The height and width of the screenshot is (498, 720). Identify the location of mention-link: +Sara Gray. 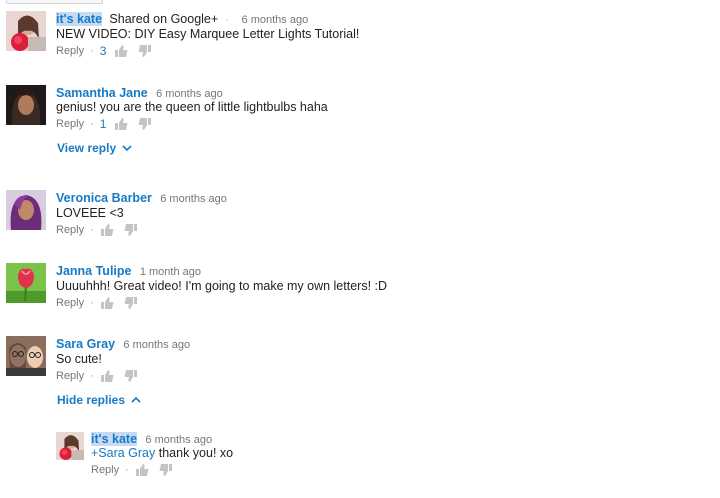
(123, 453).